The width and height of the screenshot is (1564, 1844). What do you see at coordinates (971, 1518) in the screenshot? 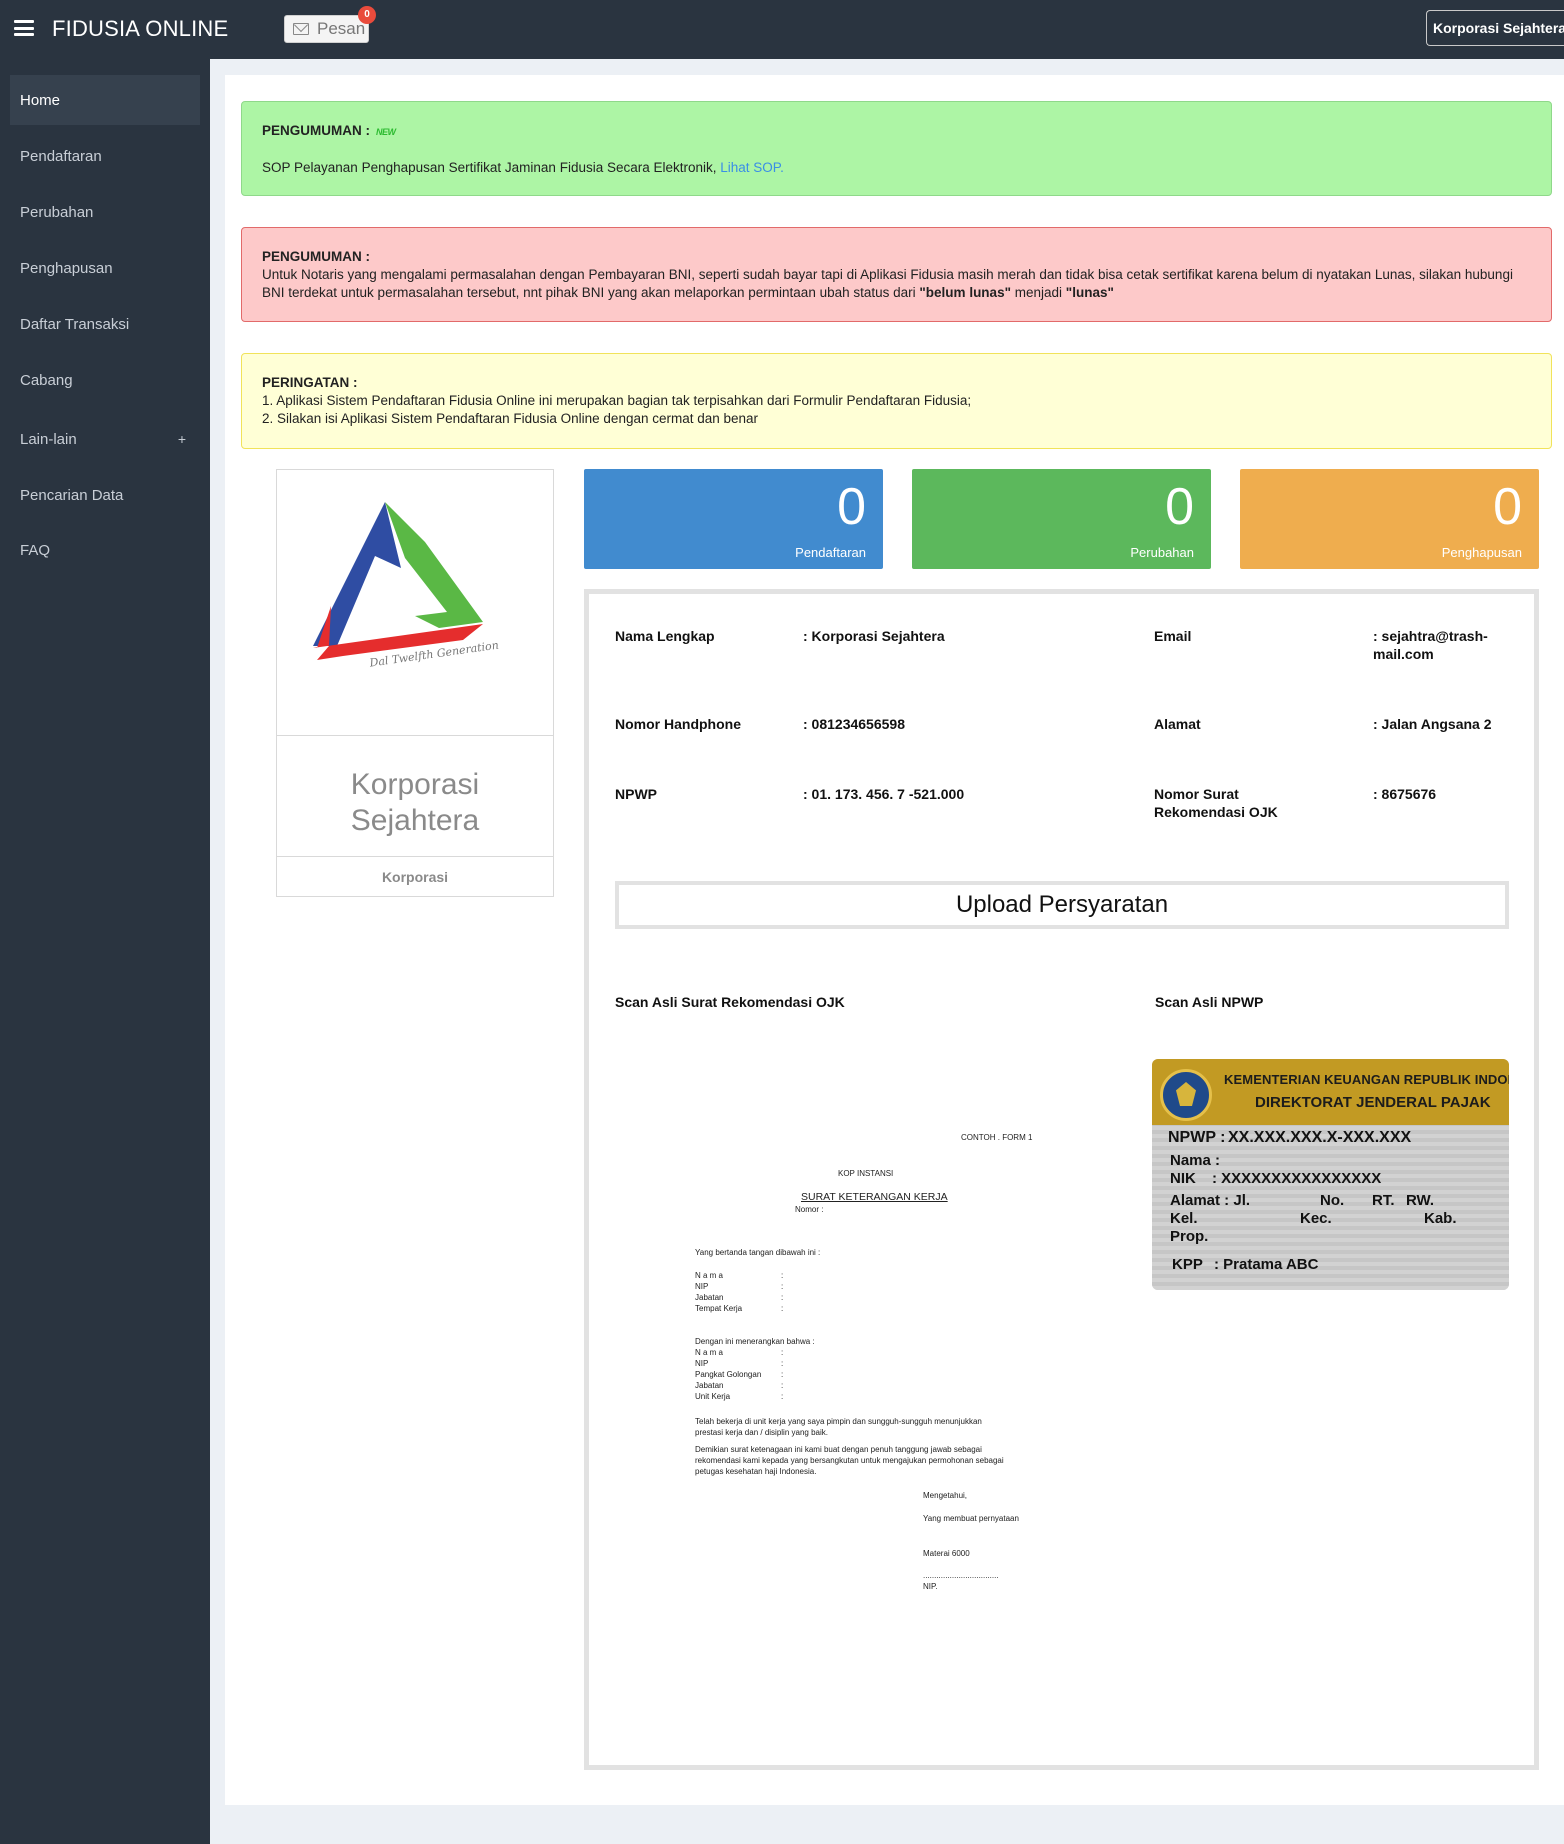
I see `doc-signature: Yang membuat pernyataan` at bounding box center [971, 1518].